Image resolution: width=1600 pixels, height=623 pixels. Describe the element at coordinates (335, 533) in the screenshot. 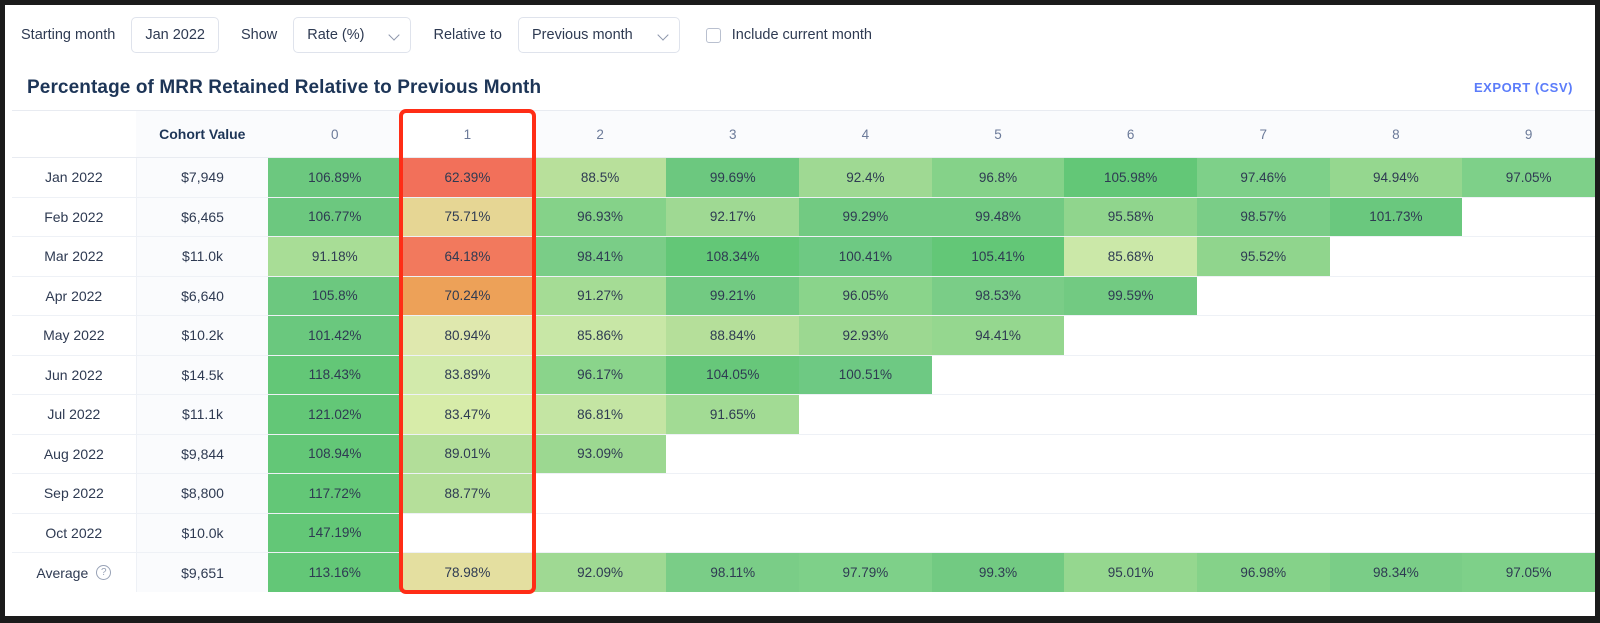

I see `retention-cell: 147.19%` at that location.